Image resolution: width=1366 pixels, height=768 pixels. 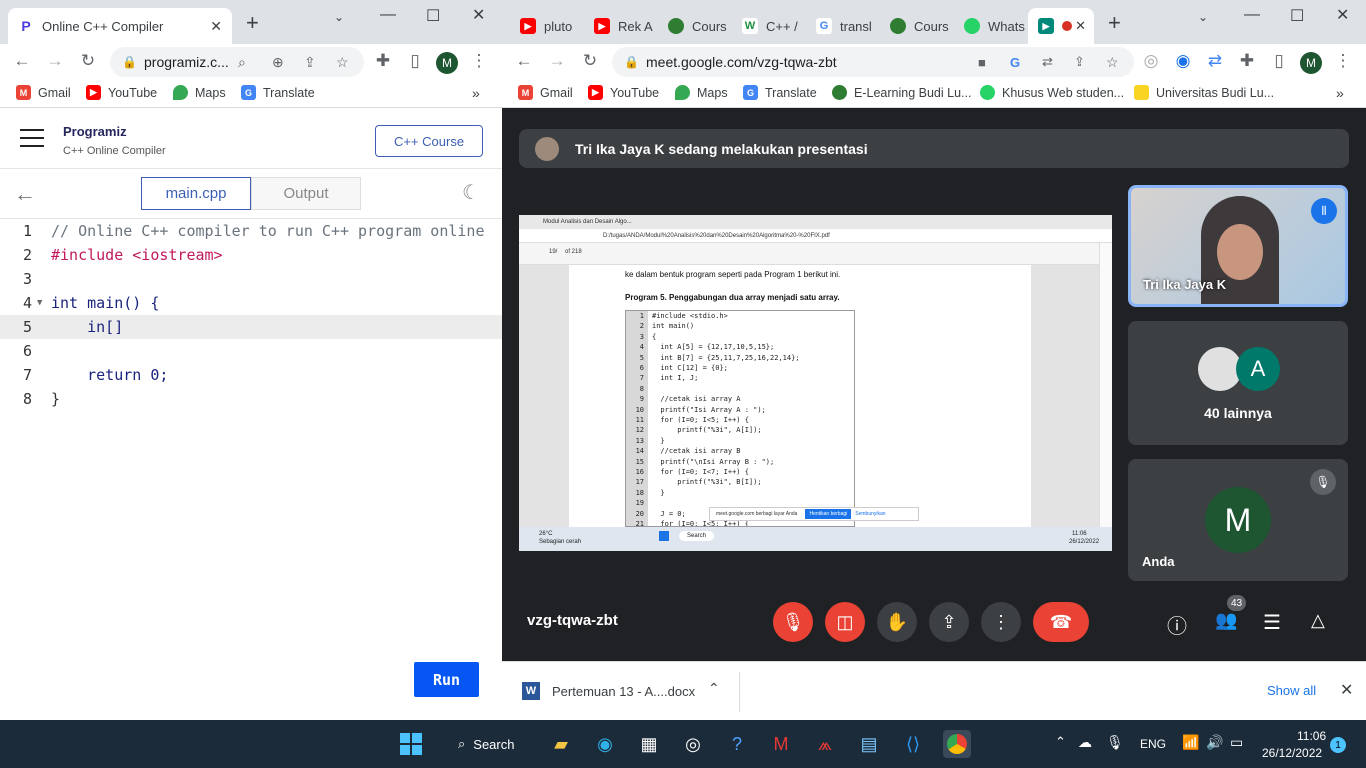 What do you see at coordinates (1214, 742) in the screenshot?
I see `volume-icon: 🔊` at bounding box center [1214, 742].